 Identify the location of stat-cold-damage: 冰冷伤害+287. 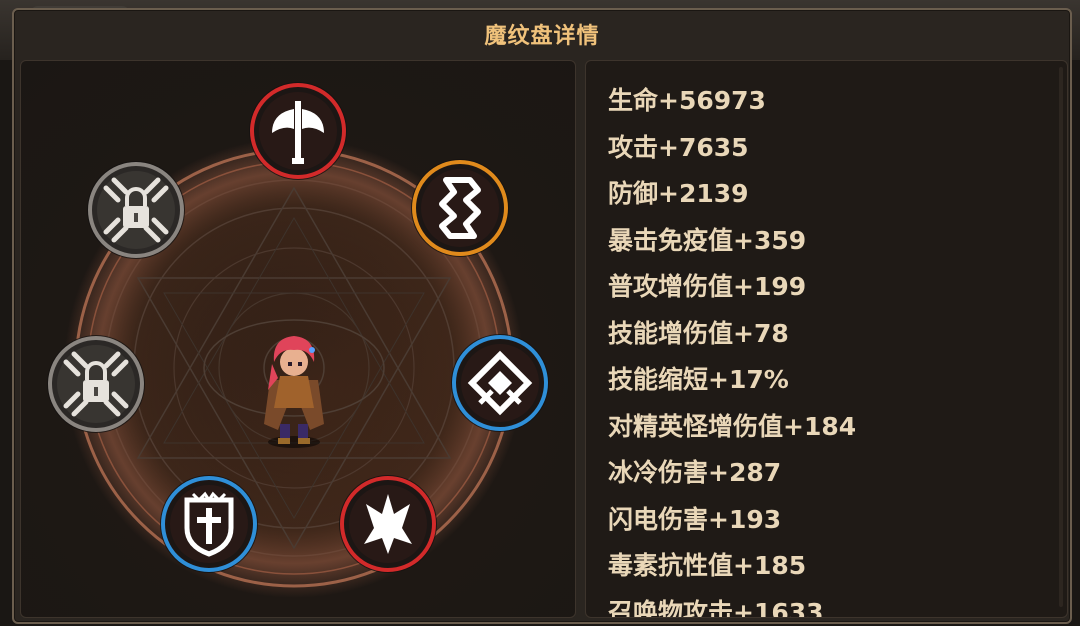
(695, 472).